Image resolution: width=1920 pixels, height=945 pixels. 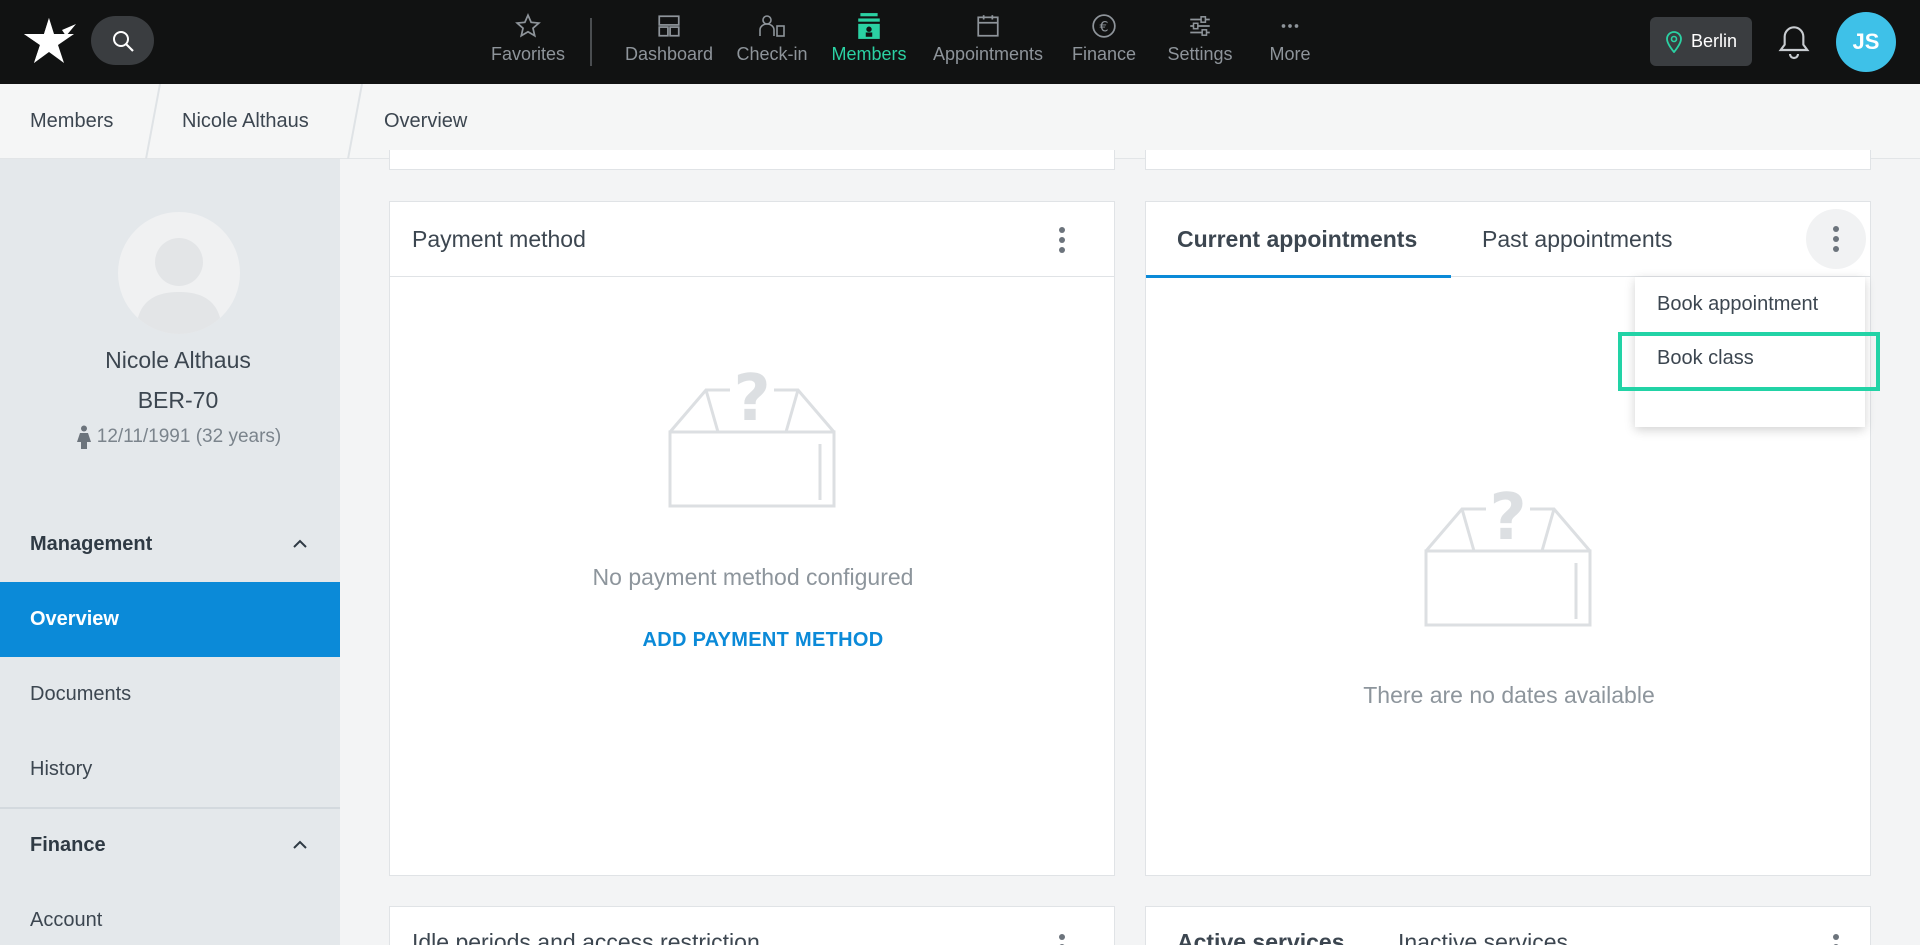 I want to click on nav-favorites: Favorites, so click(x=528, y=41).